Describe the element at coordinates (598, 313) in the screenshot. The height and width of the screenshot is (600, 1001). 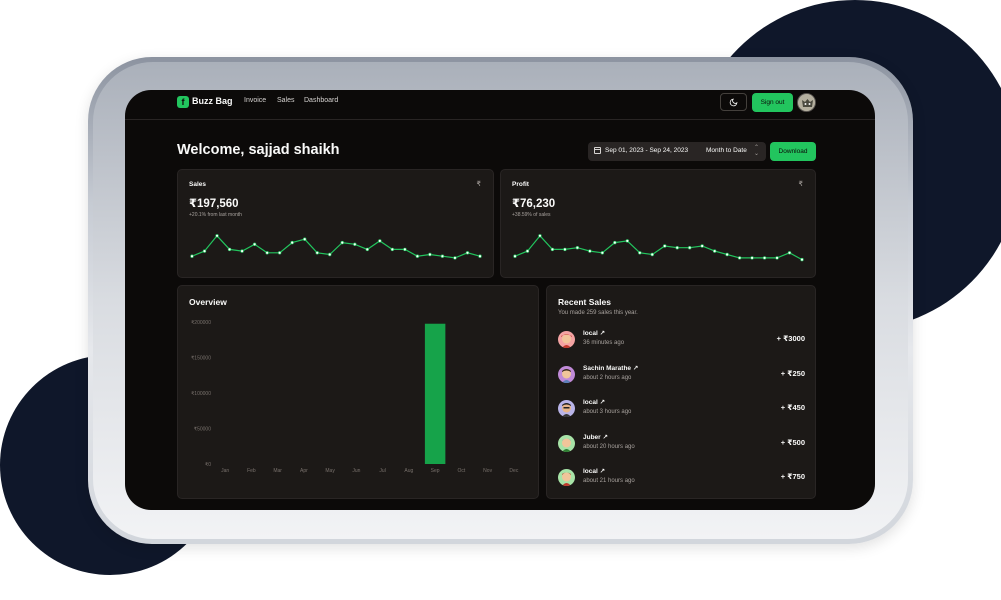
I see `recent-sales-subtitle: You made 259 sales this year.` at that location.